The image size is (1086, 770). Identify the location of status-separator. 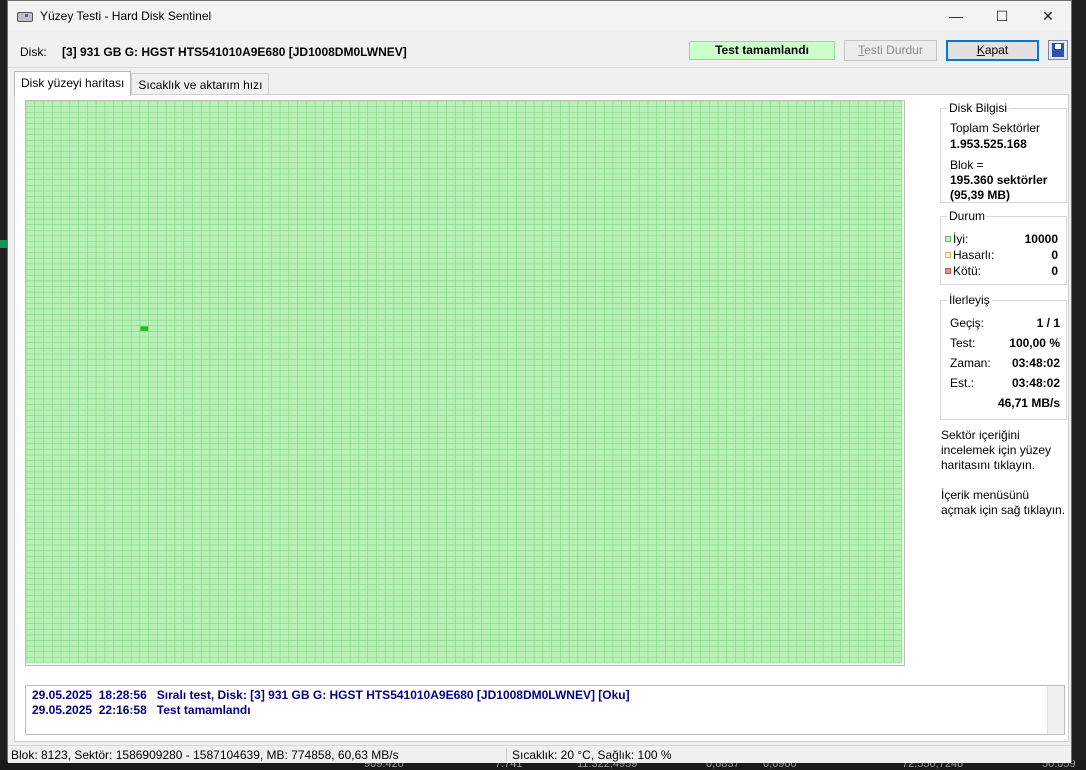
(506, 755).